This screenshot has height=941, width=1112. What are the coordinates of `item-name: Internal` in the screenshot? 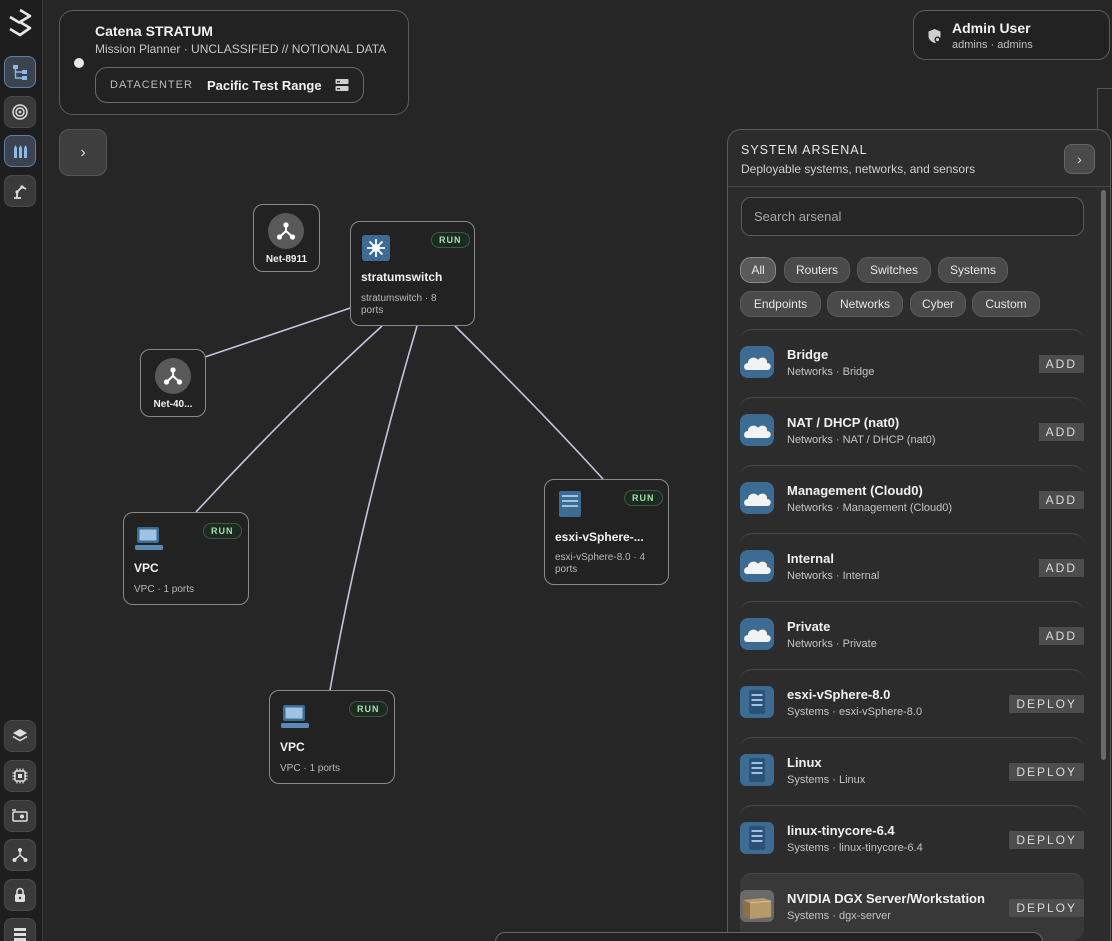 It's located at (810, 558).